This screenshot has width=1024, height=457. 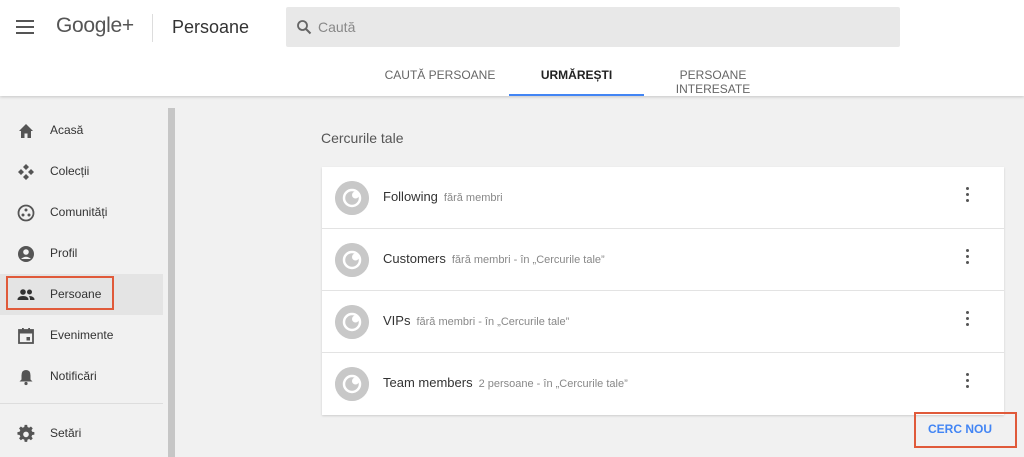 What do you see at coordinates (26, 213) in the screenshot?
I see `communities-icon` at bounding box center [26, 213].